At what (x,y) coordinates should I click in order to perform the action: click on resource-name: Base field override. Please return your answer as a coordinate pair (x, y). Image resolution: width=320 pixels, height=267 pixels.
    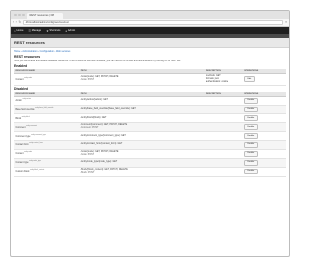
    Looking at the image, I should click on (25, 109).